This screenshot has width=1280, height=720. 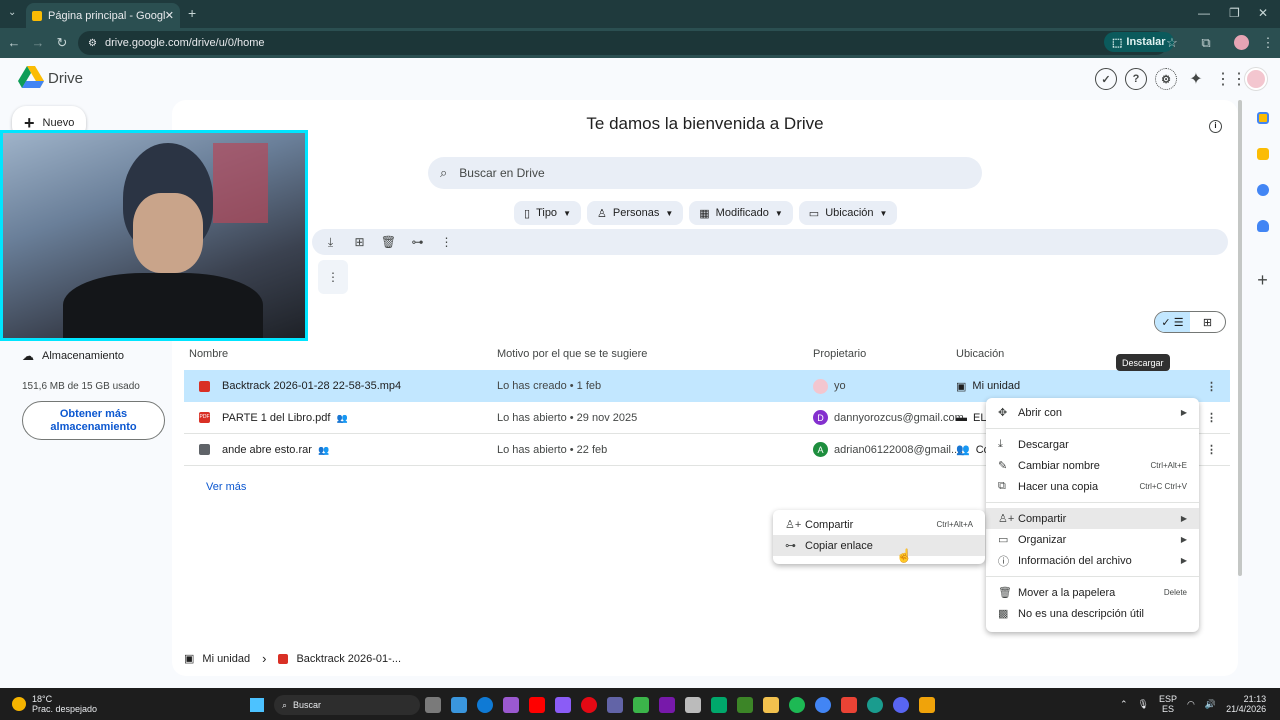 What do you see at coordinates (1067, 592) in the screenshot?
I see `menu-label: Mover a la papelera` at bounding box center [1067, 592].